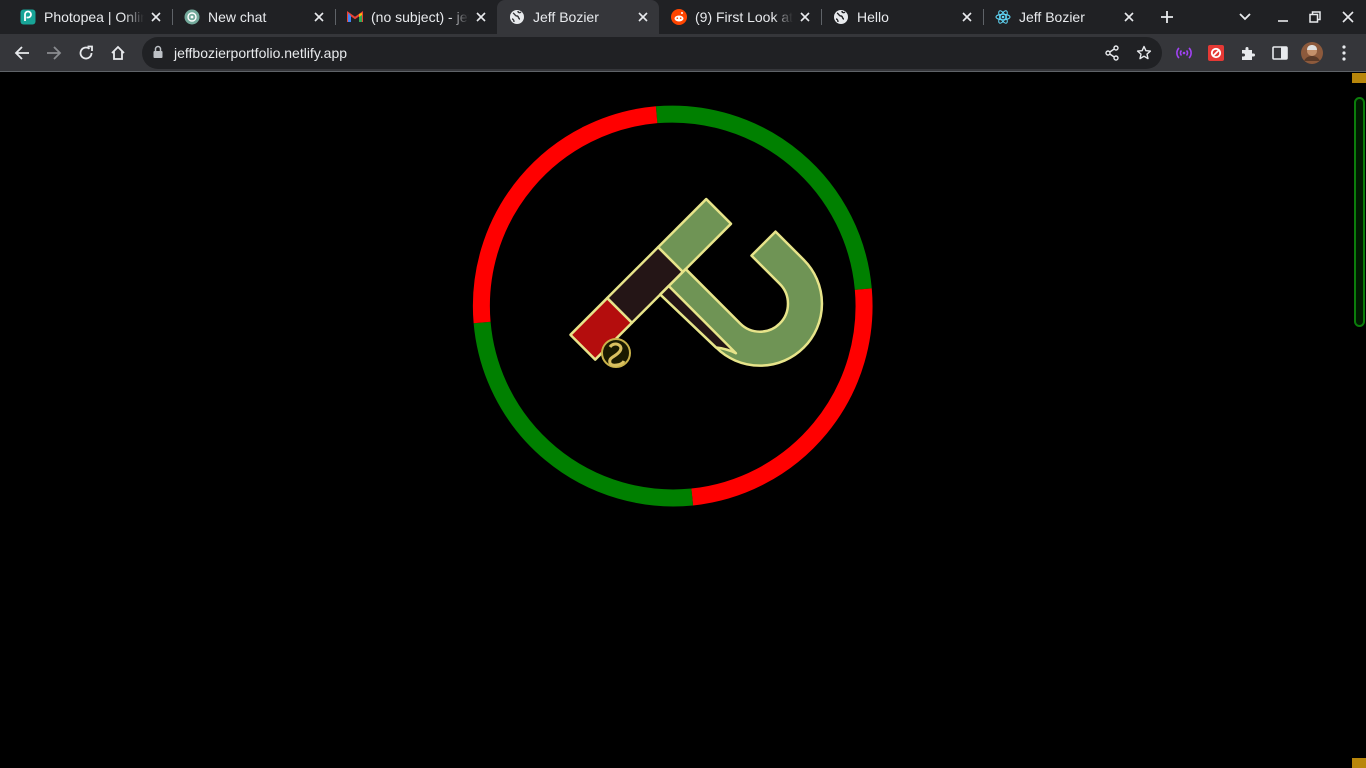 This screenshot has height=768, width=1366. Describe the element at coordinates (696, 282) in the screenshot. I see `logo-monogram` at that location.